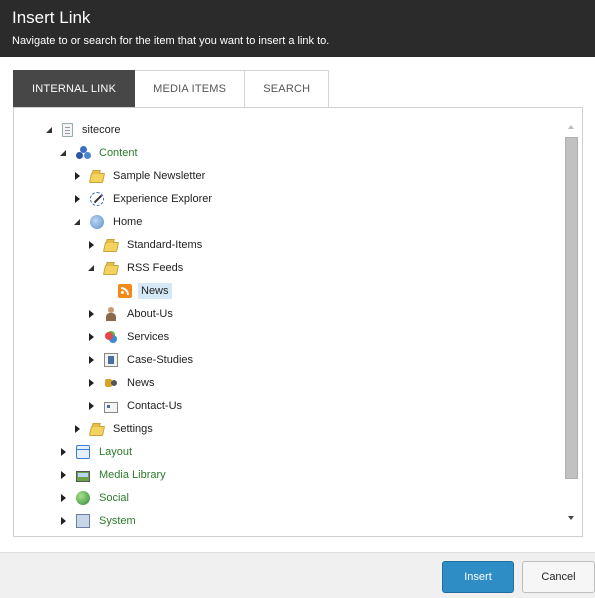 The image size is (595, 598). What do you see at coordinates (83, 153) in the screenshot?
I see `content-icon` at bounding box center [83, 153].